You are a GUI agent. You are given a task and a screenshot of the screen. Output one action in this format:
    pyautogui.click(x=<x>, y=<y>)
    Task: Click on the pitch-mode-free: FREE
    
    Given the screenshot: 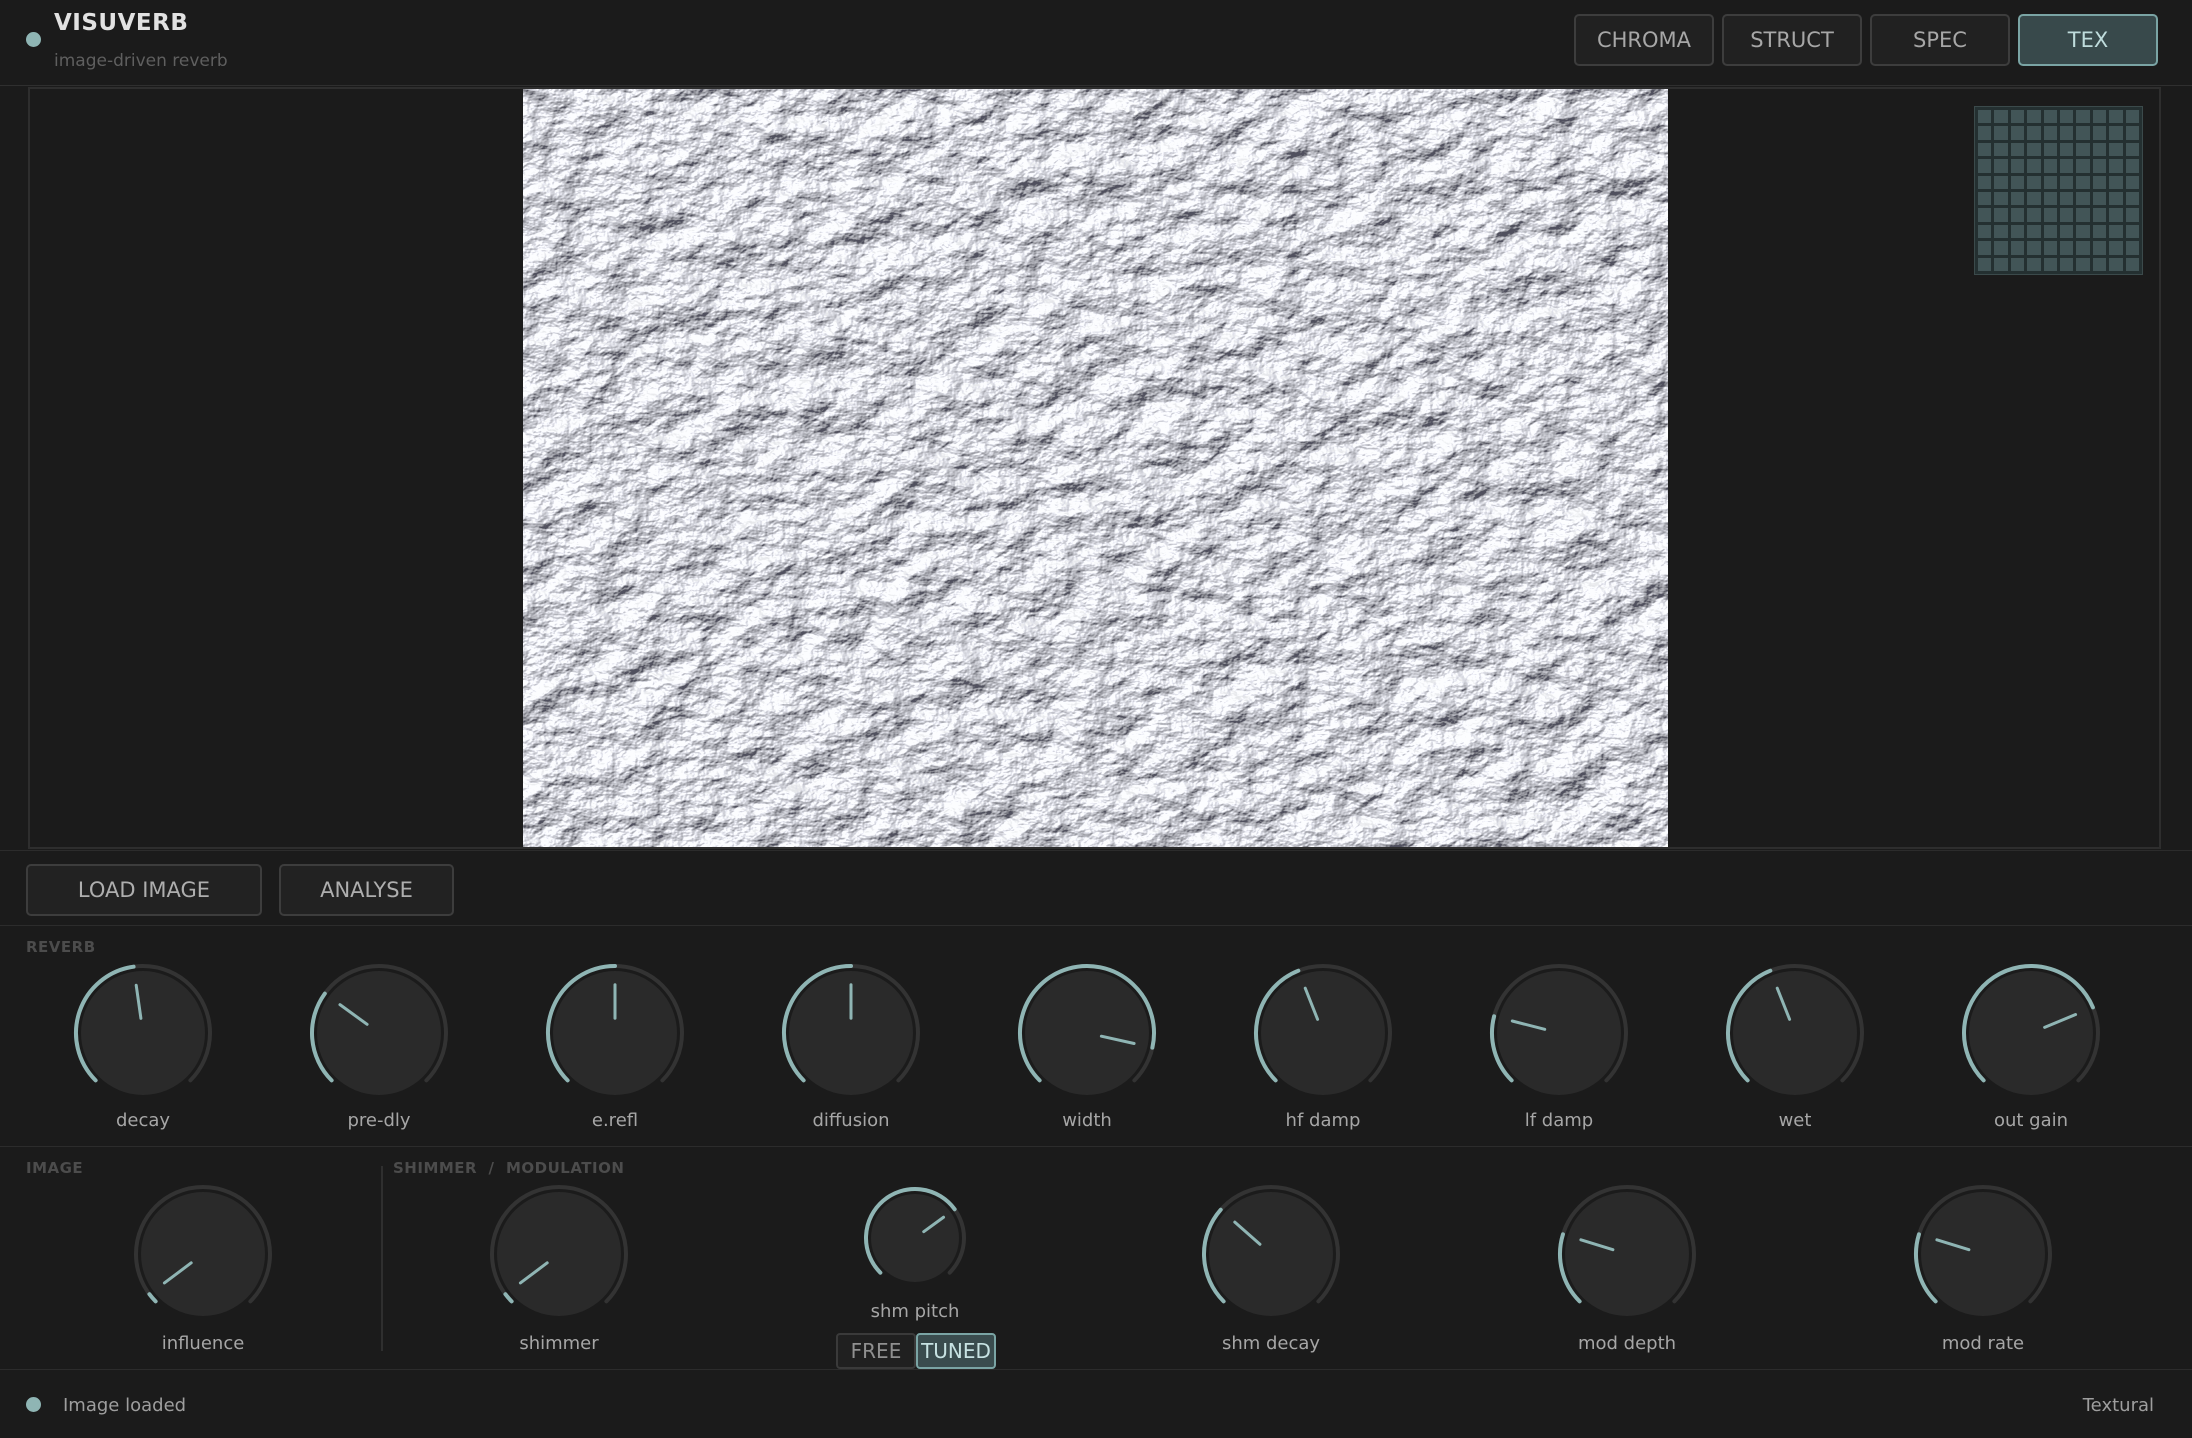 What is the action you would take?
    pyautogui.click(x=876, y=1351)
    